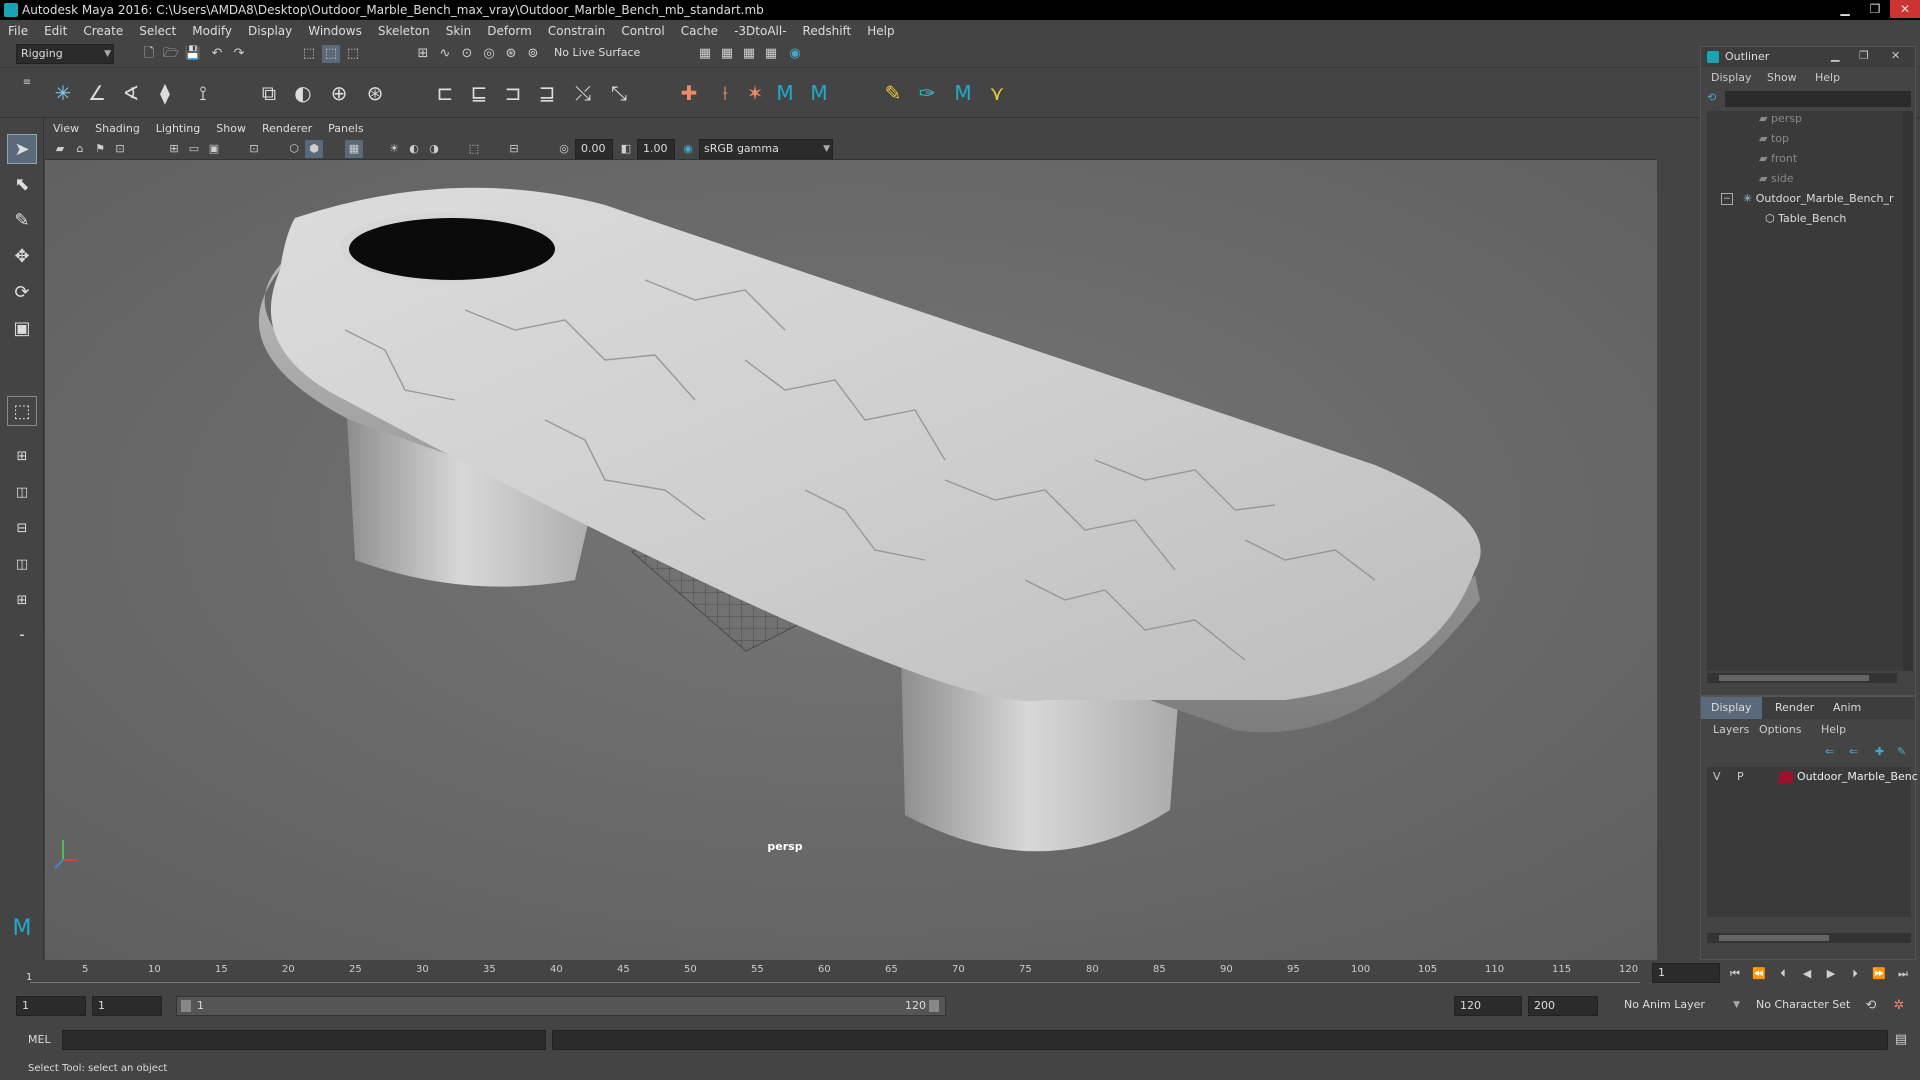 Image resolution: width=1920 pixels, height=1080 pixels. I want to click on image-plane-icon: ⊡, so click(120, 149).